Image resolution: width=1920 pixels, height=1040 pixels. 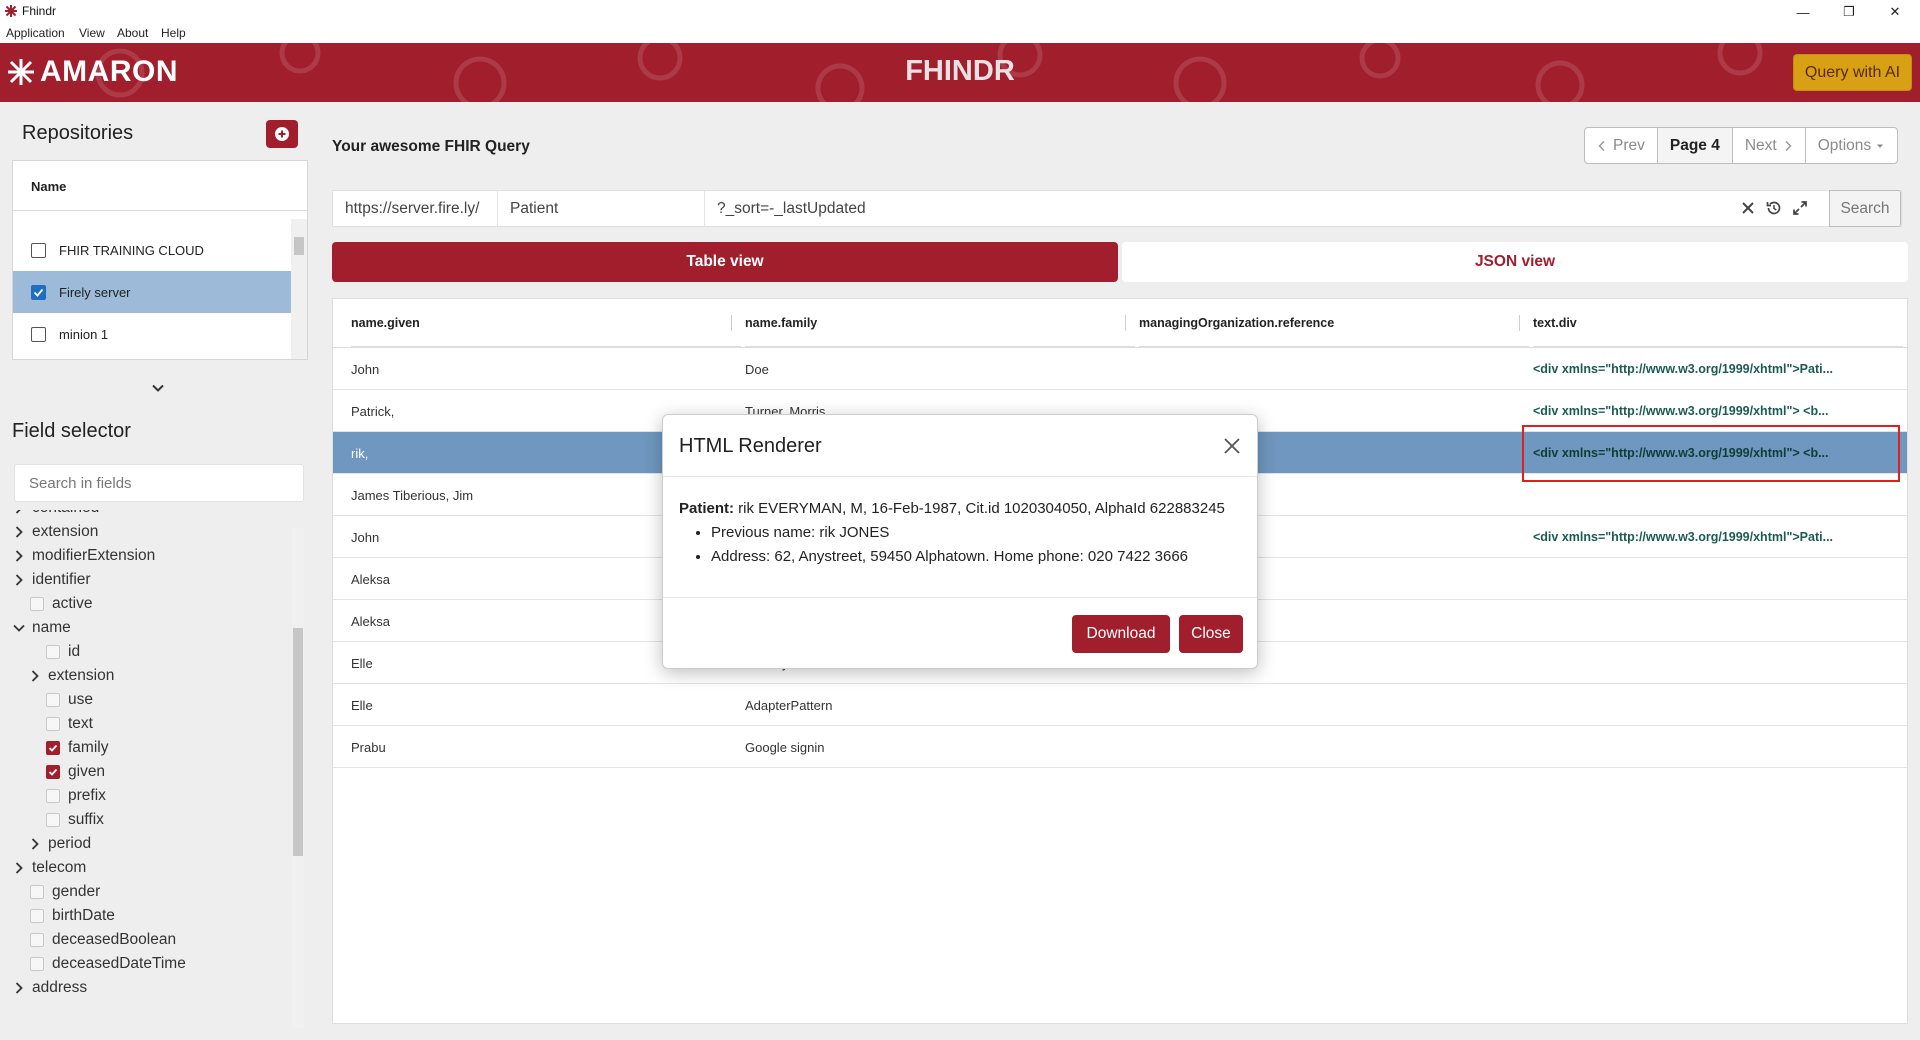 I want to click on modal-close-icon, so click(x=1232, y=446).